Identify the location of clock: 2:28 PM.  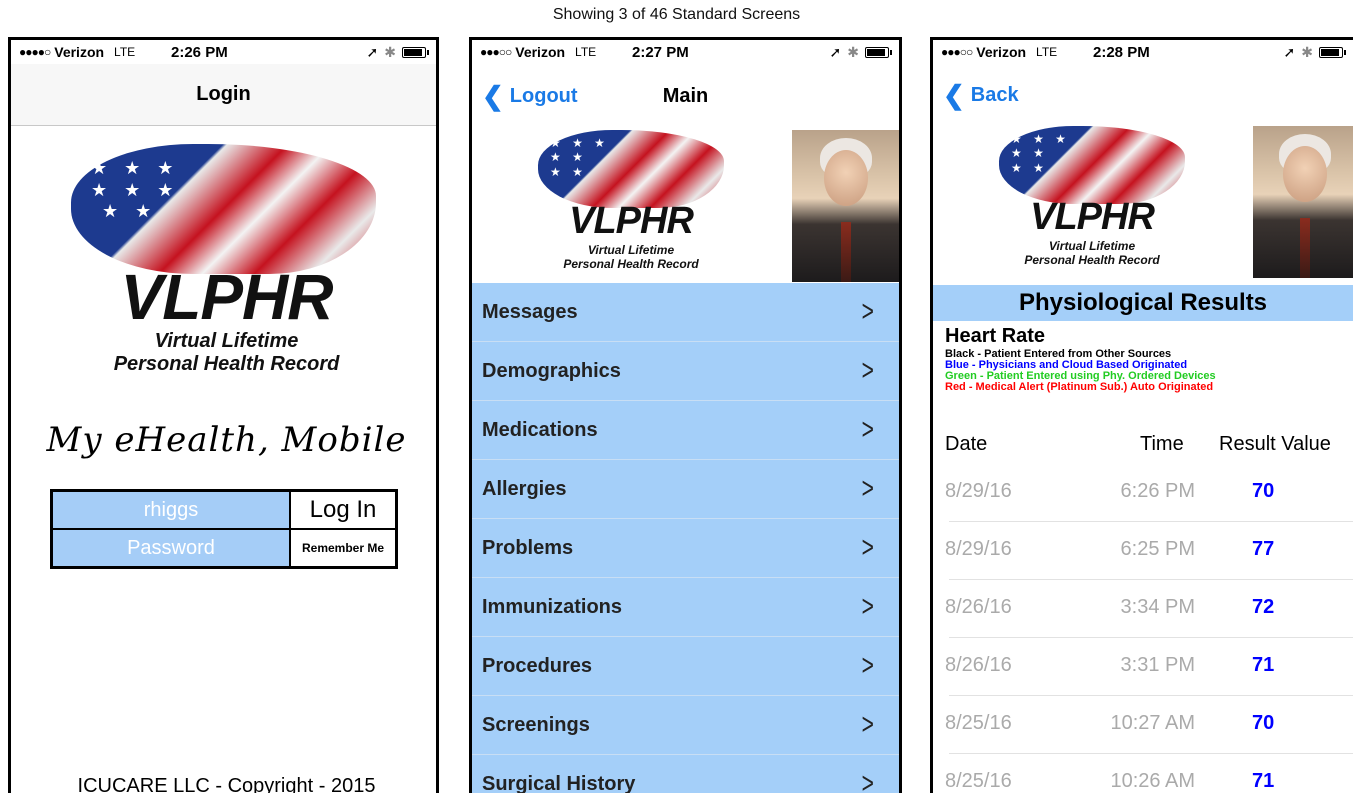
(1121, 52).